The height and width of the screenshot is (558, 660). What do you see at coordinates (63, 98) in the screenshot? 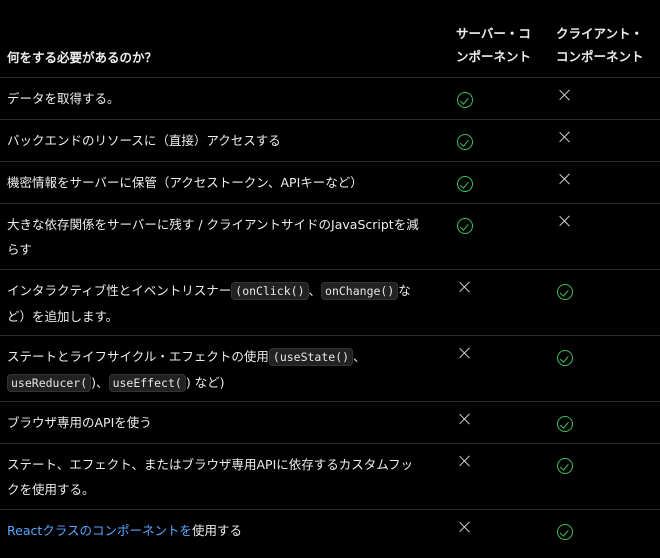
I see `row-label: データを取得する。` at bounding box center [63, 98].